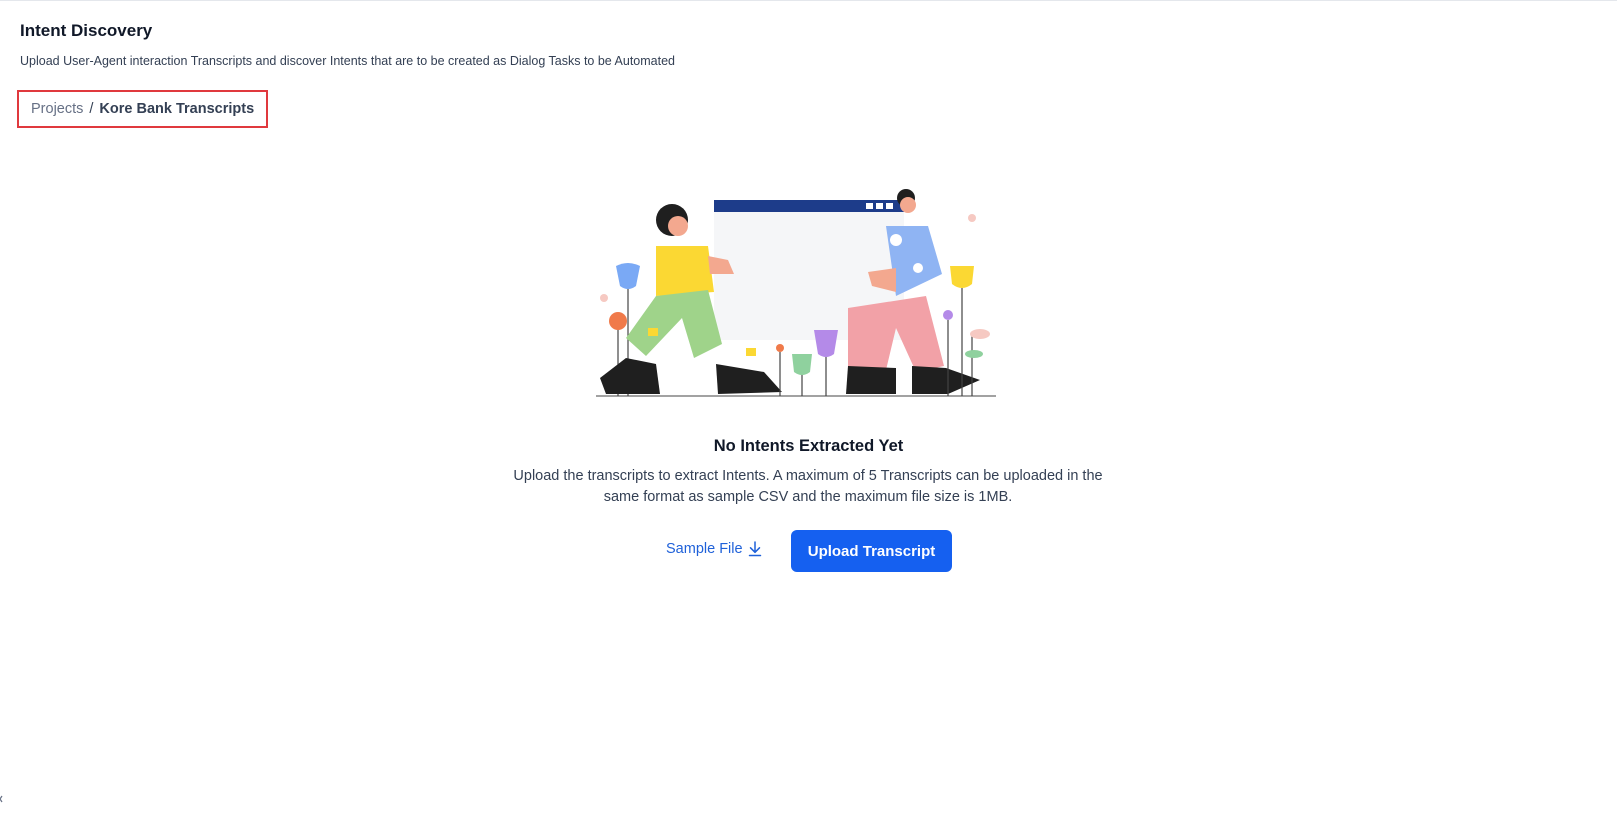 This screenshot has height=835, width=1617. What do you see at coordinates (177, 109) in the screenshot?
I see `breadcrumb-current: Kore Bank Transcripts` at bounding box center [177, 109].